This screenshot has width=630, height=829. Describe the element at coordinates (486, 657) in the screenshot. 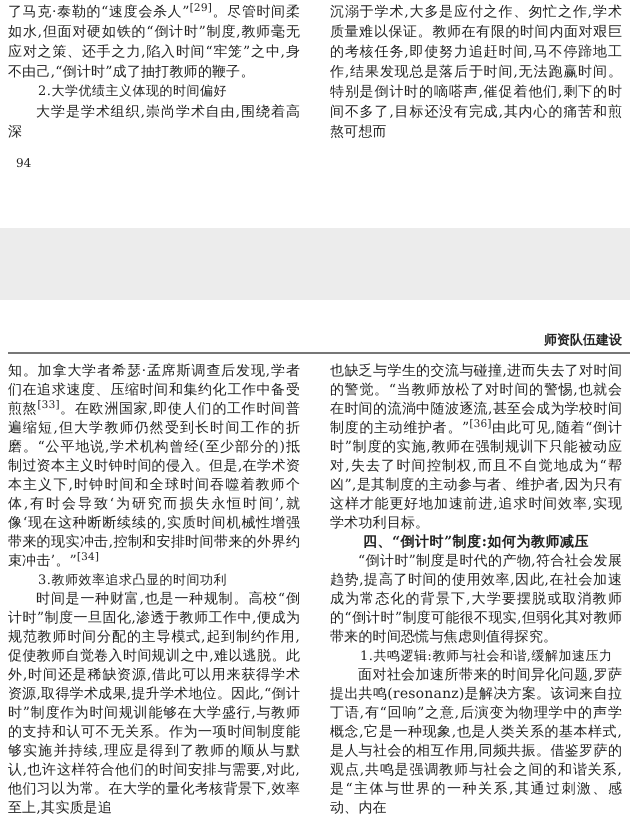

I see `subheading: 1.共鸣逻辑:教师与社会和谐,缓解加速压力` at that location.